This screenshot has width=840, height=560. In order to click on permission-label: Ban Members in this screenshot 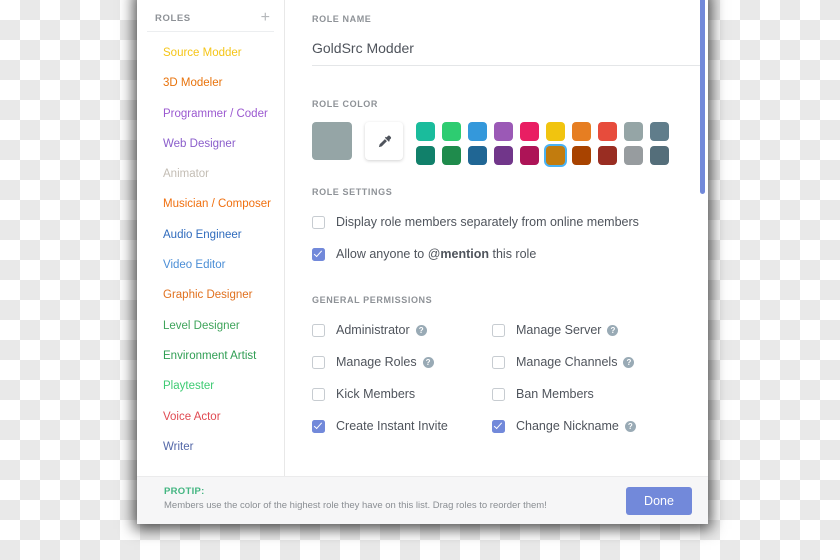, I will do `click(555, 394)`.